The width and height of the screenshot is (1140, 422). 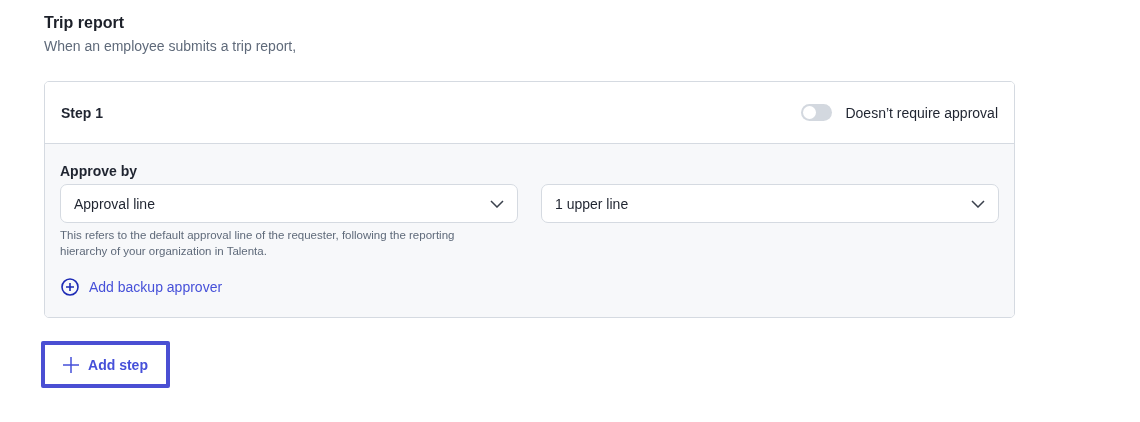 I want to click on plus-icon, so click(x=71, y=364).